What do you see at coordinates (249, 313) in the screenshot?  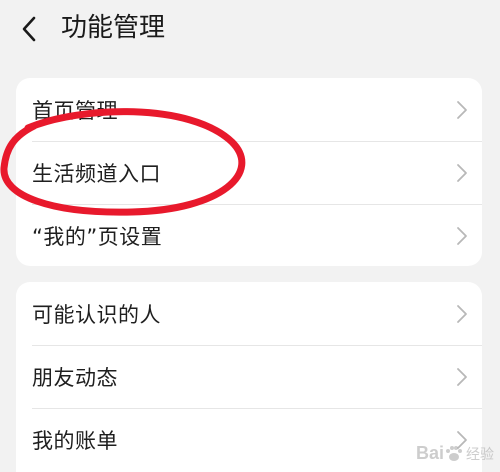 I see `list-item-people-you-may-know: 可能认识的人` at bounding box center [249, 313].